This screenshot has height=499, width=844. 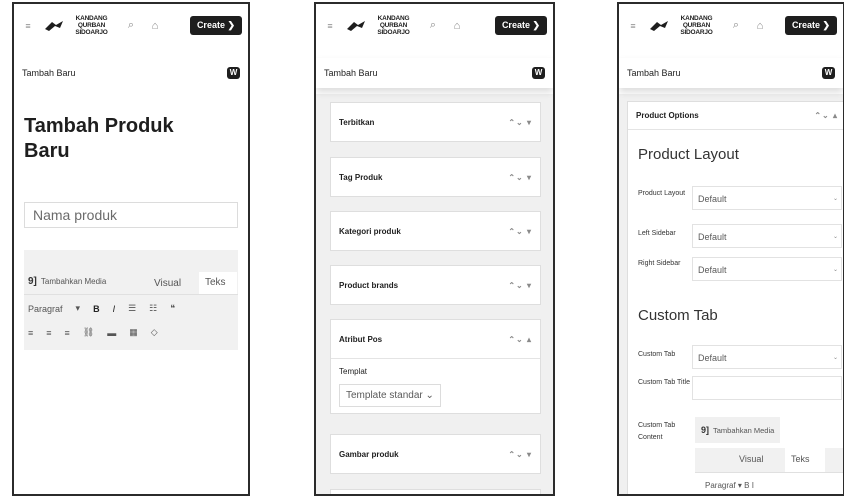 What do you see at coordinates (435, 339) in the screenshot?
I see `post-attributes-box-header: Atribut Pos ⌃⌄ ▴` at bounding box center [435, 339].